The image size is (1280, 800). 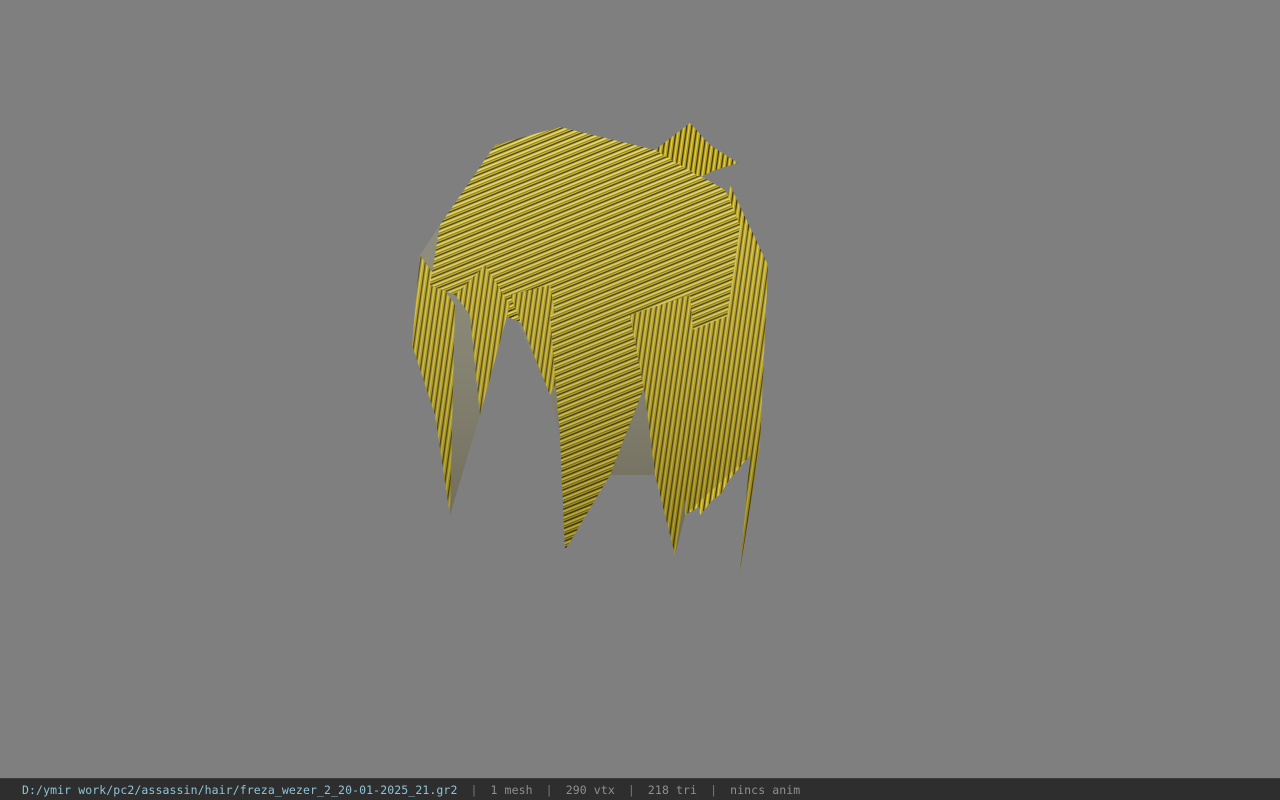 I want to click on triangle-count: 218 tri, so click(x=672, y=789).